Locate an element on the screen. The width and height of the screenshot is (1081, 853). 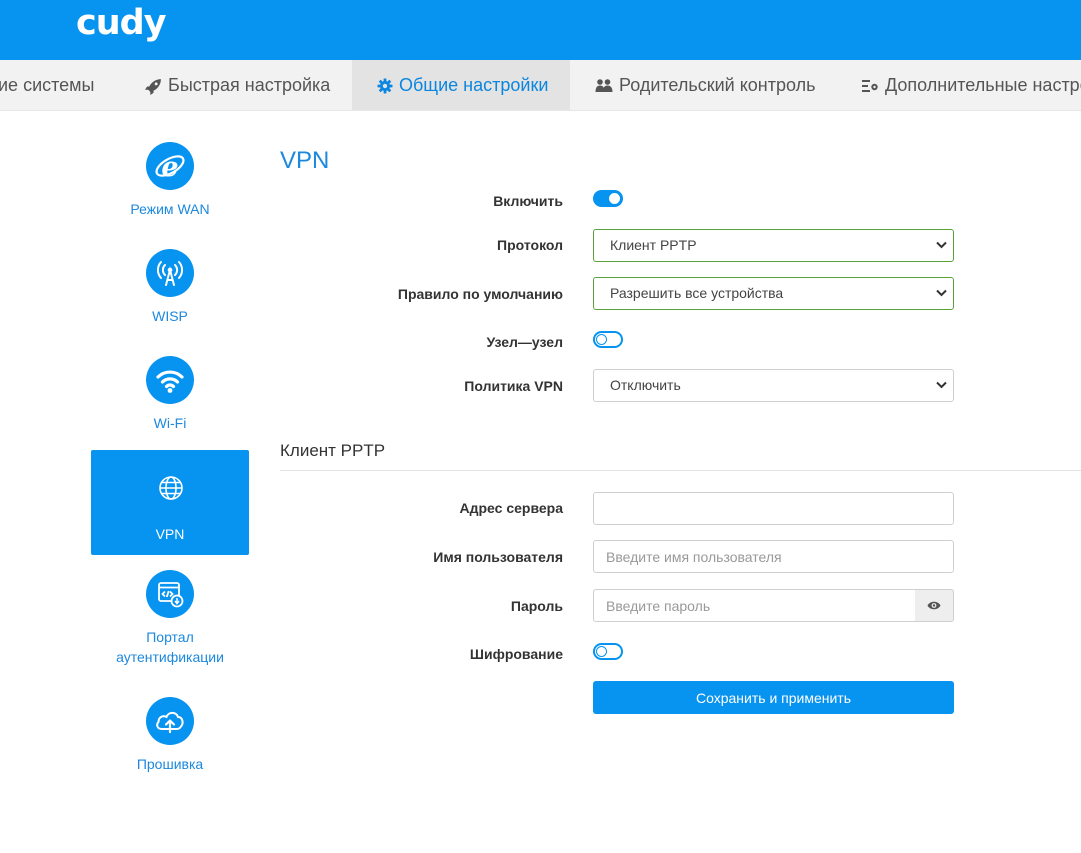
sidebar-item-label: VPN is located at coordinates (170, 534).